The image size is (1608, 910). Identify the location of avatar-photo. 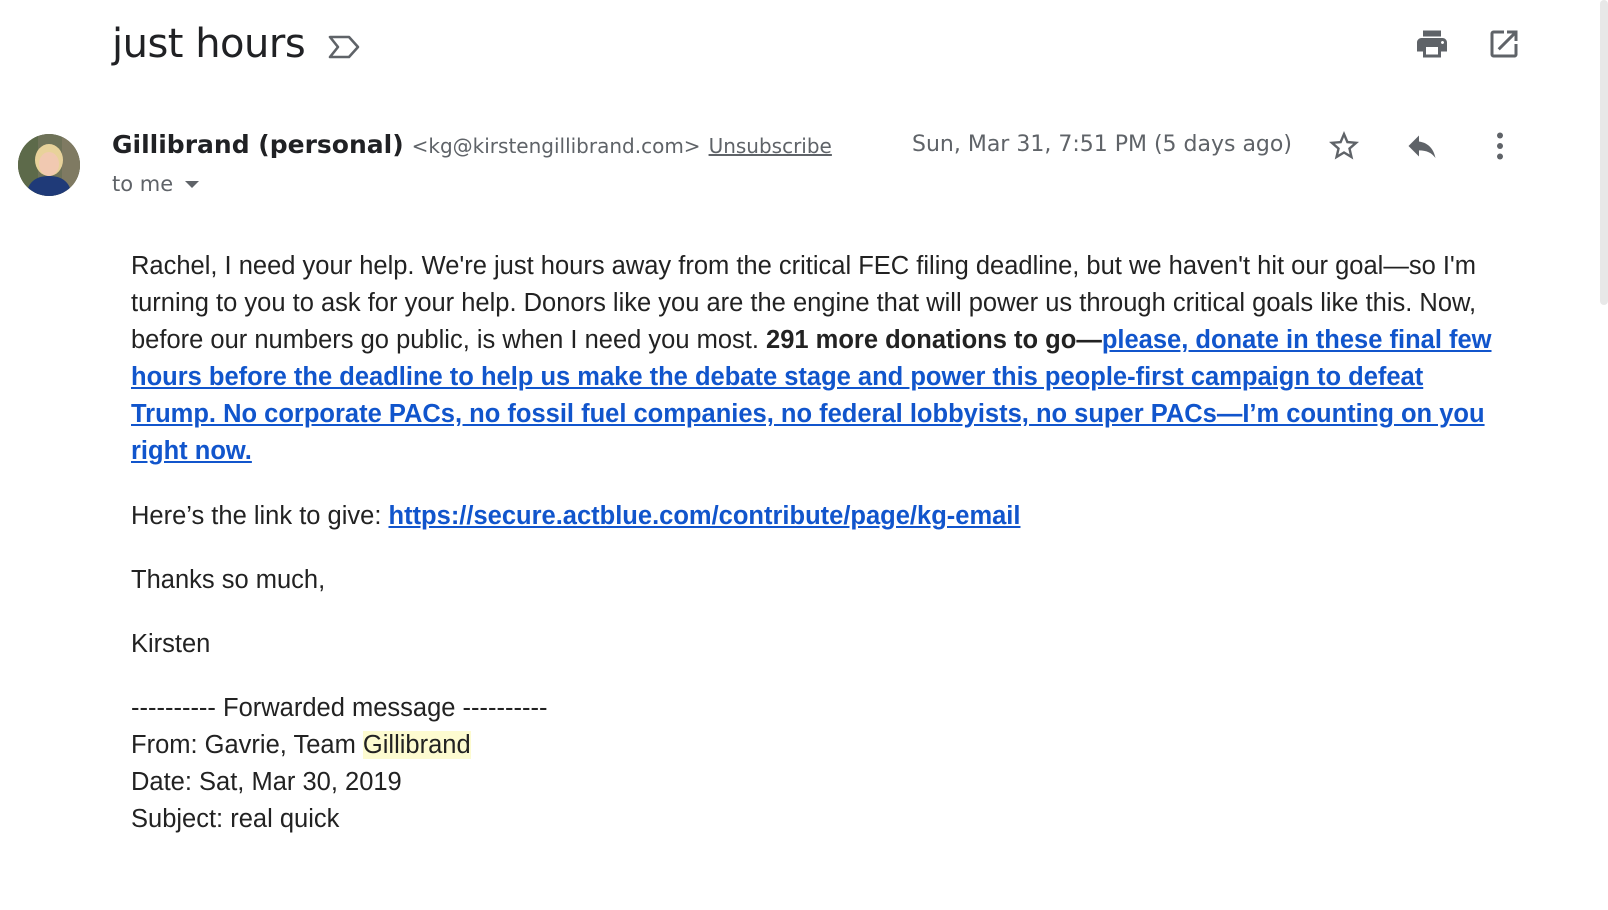
(49, 165).